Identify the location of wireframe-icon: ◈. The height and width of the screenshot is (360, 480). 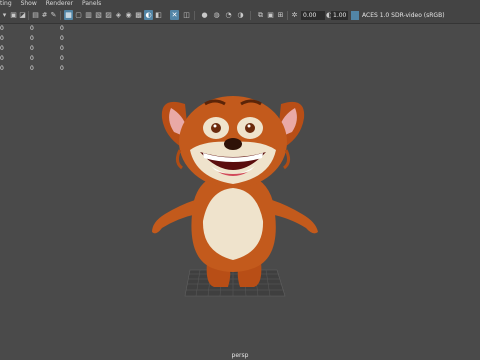
(118, 15).